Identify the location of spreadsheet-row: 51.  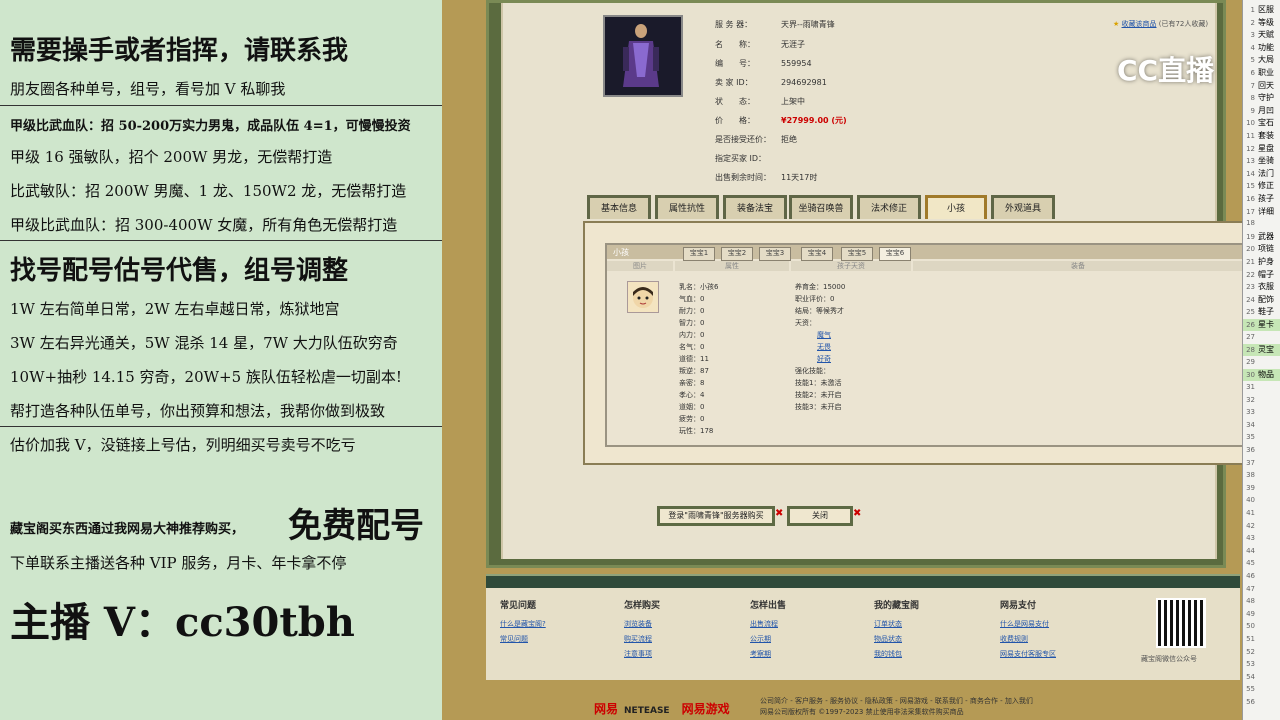
(1261, 640).